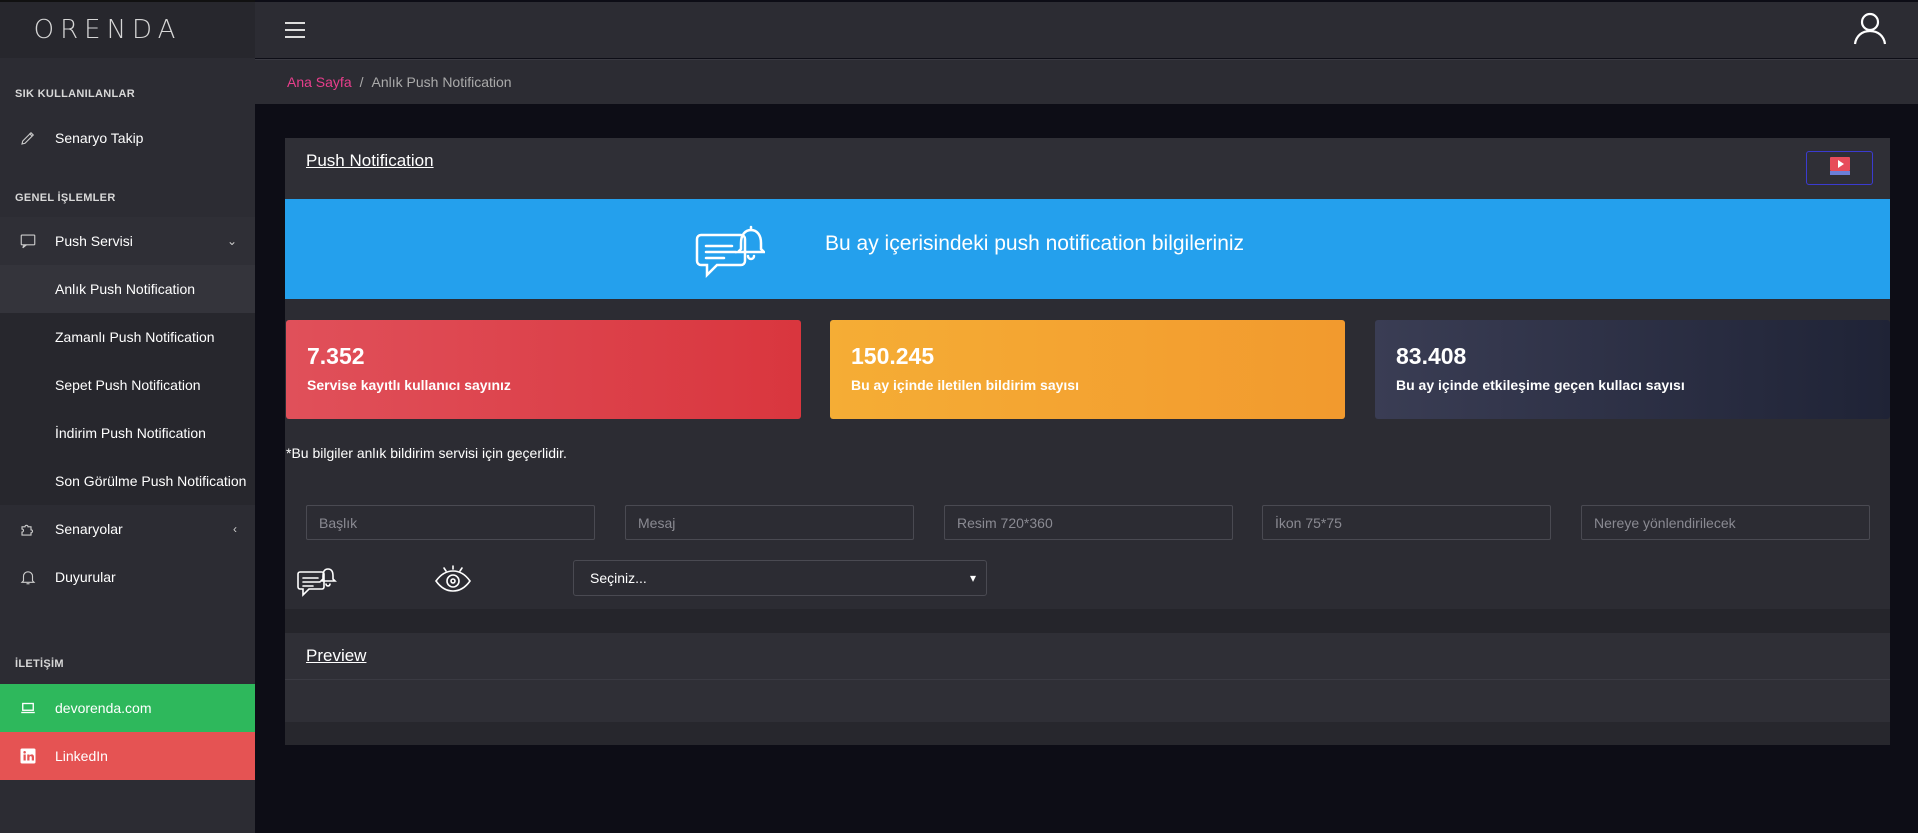 This screenshot has width=1918, height=833. Describe the element at coordinates (769, 522) in the screenshot. I see `message-input` at that location.